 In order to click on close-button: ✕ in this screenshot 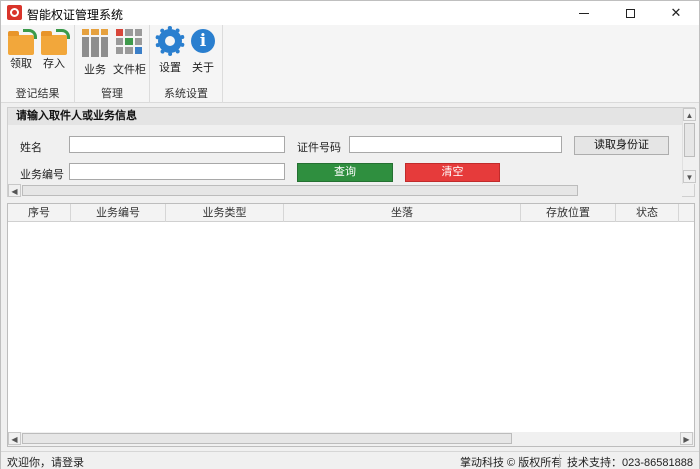, I will do `click(676, 13)`.